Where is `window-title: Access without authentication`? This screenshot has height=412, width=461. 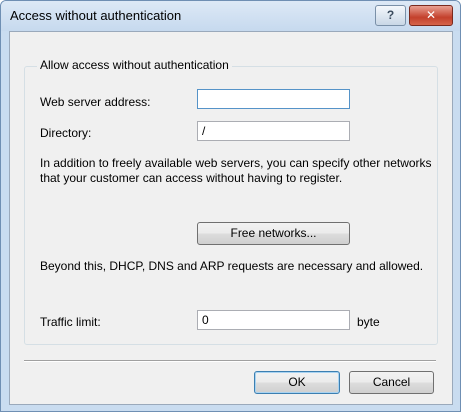 window-title: Access without authentication is located at coordinates (96, 15).